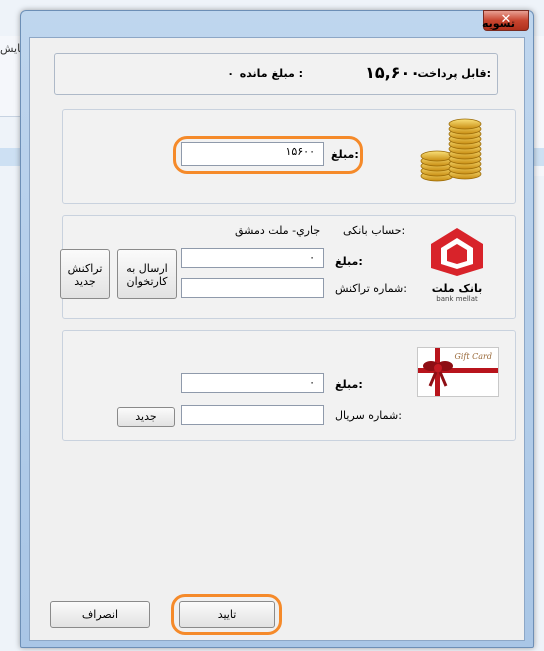 This screenshot has height=651, width=544. Describe the element at coordinates (252, 415) in the screenshot. I see `gift-serial-input` at that location.